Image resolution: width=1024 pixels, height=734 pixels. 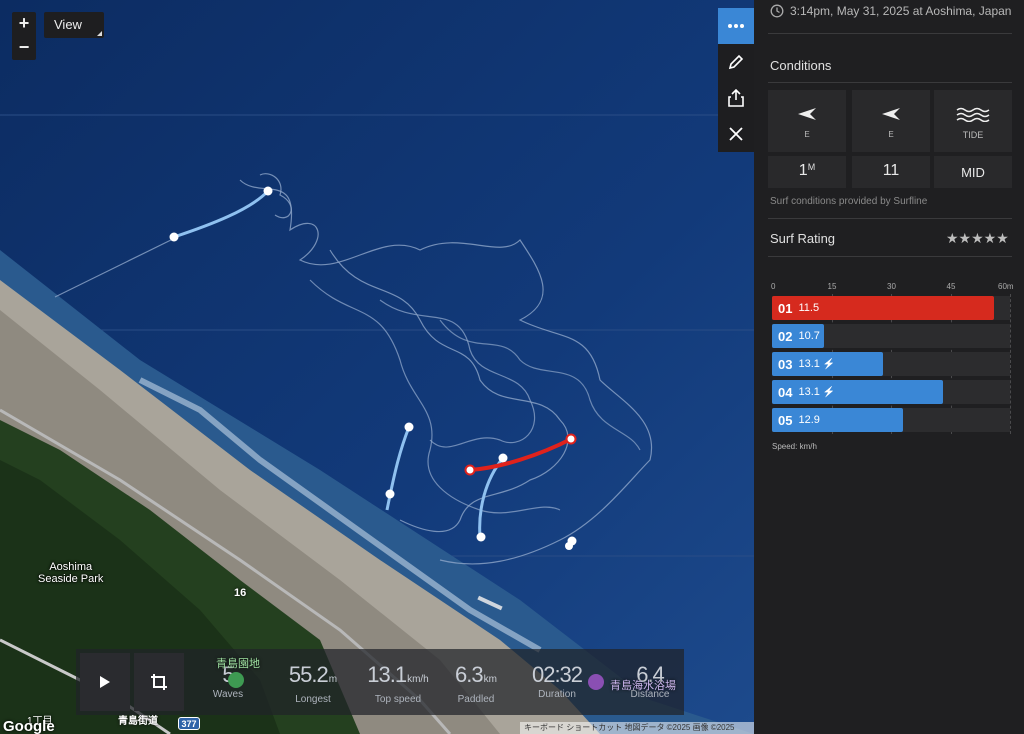 I want to click on tide-level-card: MID, so click(x=973, y=172).